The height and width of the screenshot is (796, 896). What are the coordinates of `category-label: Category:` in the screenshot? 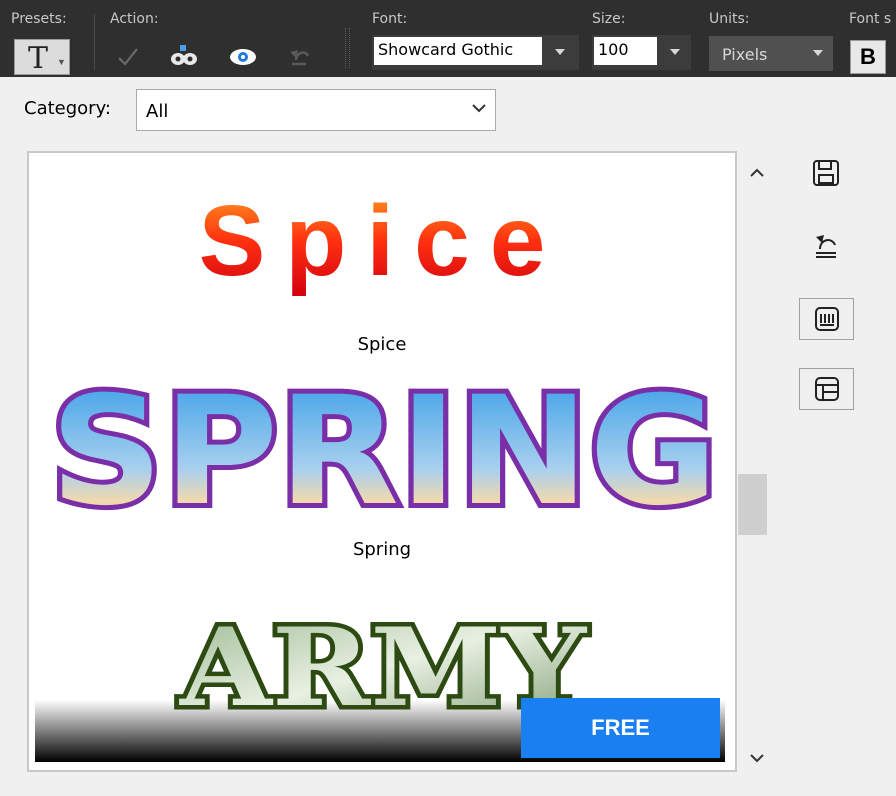 It's located at (67, 108).